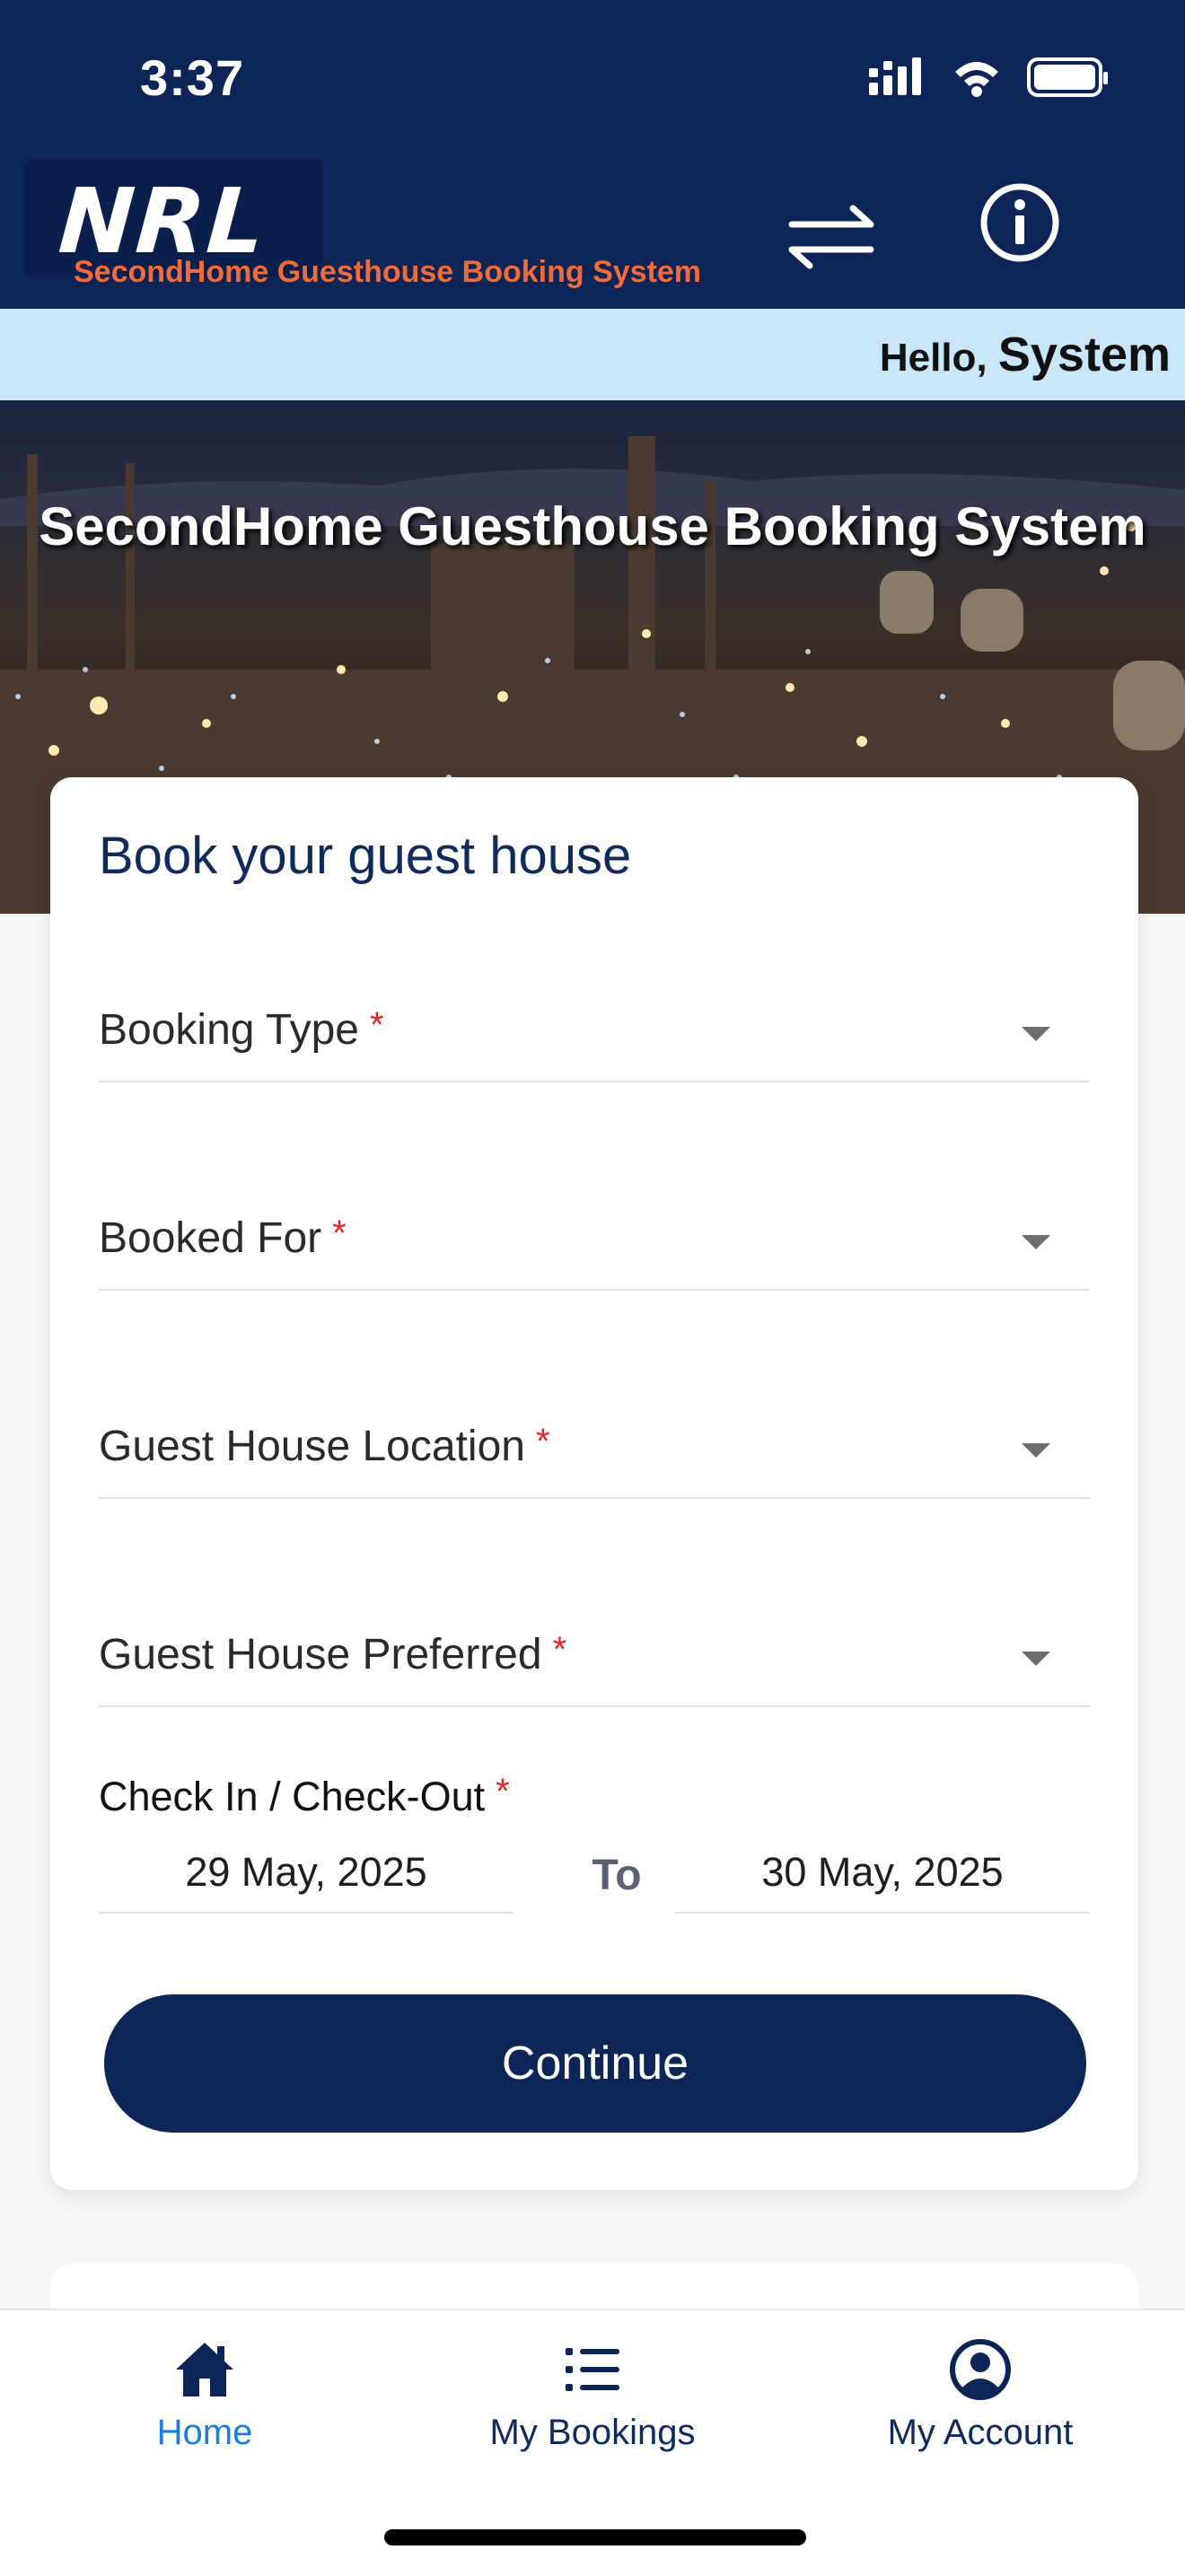 This screenshot has width=1185, height=2576. What do you see at coordinates (592, 2369) in the screenshot?
I see `list-icon` at bounding box center [592, 2369].